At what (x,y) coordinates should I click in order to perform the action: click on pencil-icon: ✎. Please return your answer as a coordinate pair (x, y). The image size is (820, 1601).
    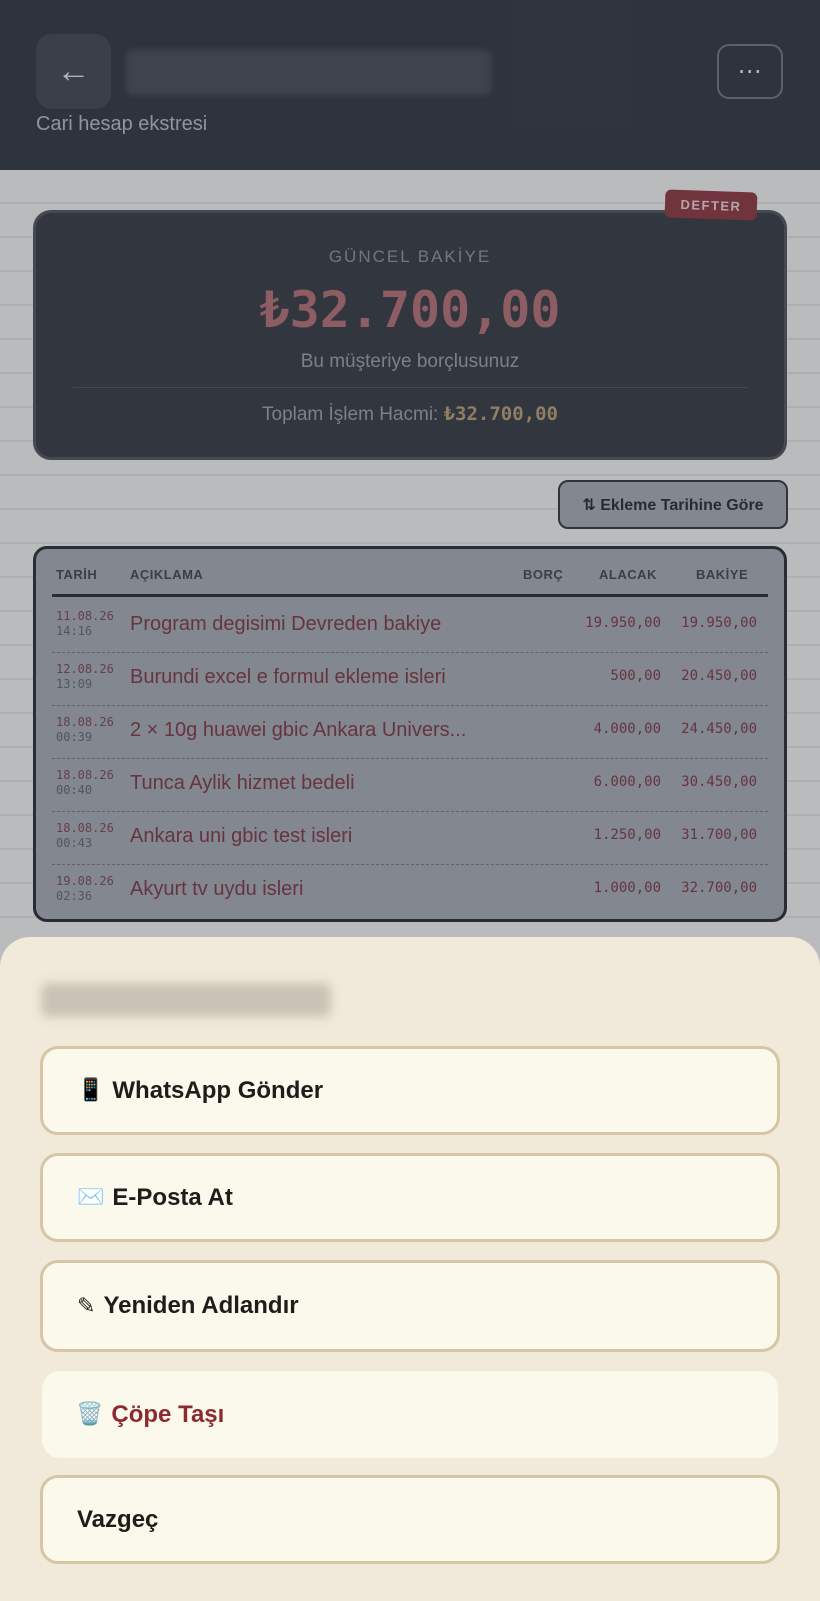
    Looking at the image, I should click on (86, 1306).